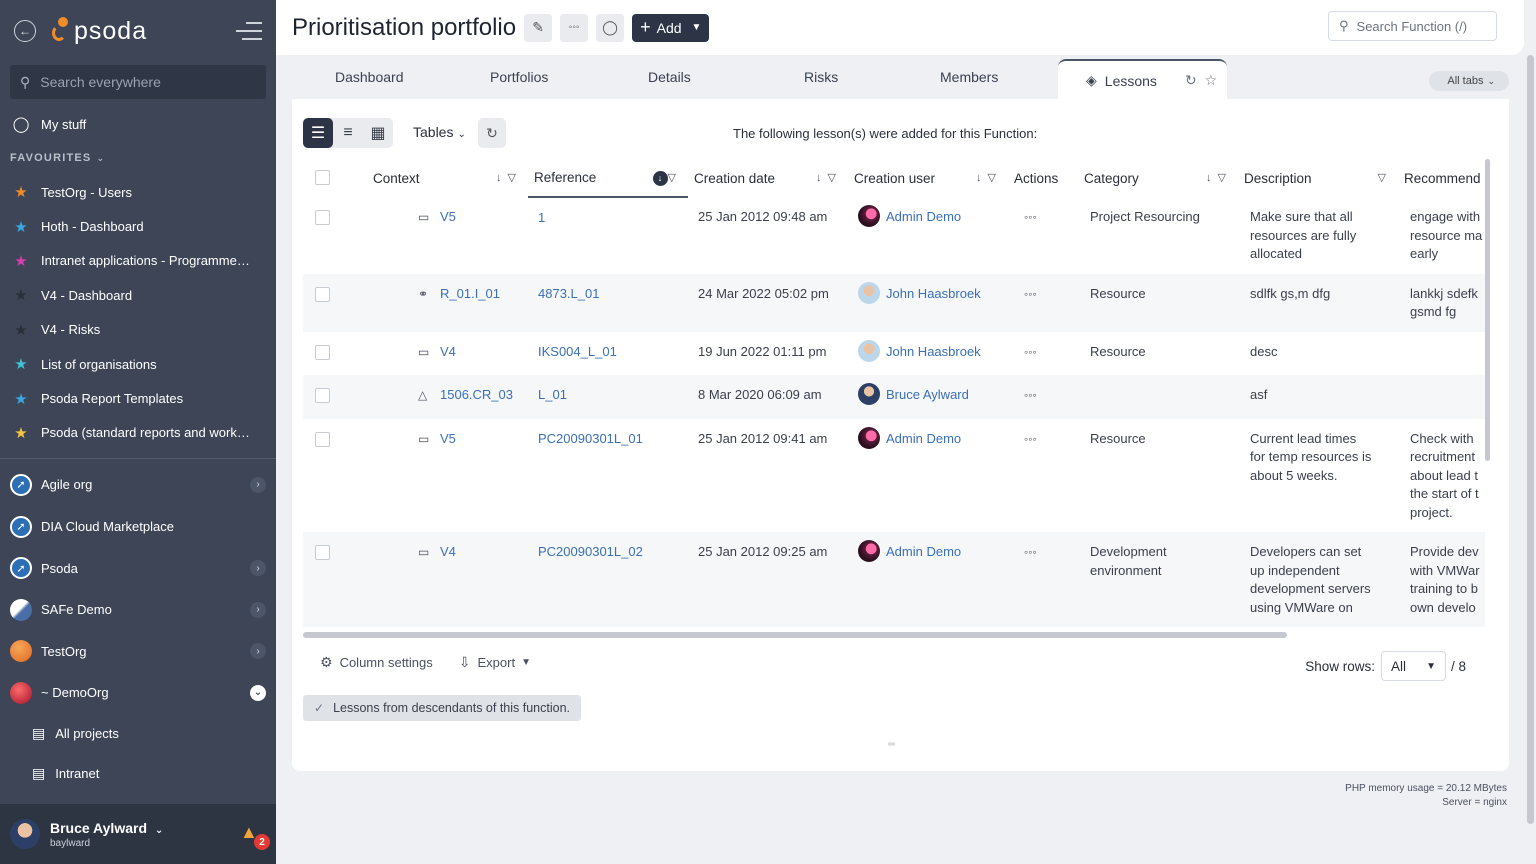  I want to click on sub-item: ▤ All projects, so click(138, 734).